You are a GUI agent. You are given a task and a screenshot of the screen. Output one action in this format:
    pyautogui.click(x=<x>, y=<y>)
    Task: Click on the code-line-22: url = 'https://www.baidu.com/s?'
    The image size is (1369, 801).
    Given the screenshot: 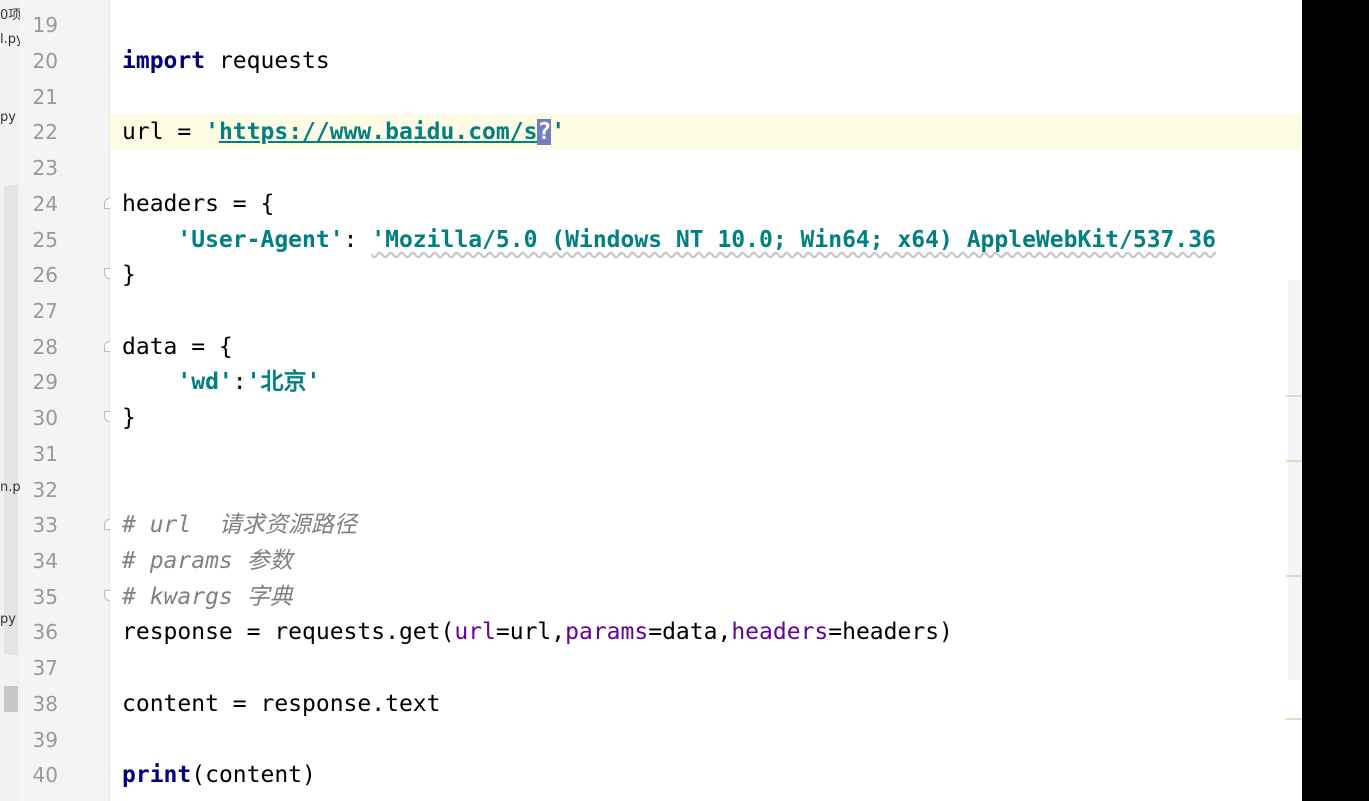 What is the action you would take?
    pyautogui.click(x=343, y=132)
    